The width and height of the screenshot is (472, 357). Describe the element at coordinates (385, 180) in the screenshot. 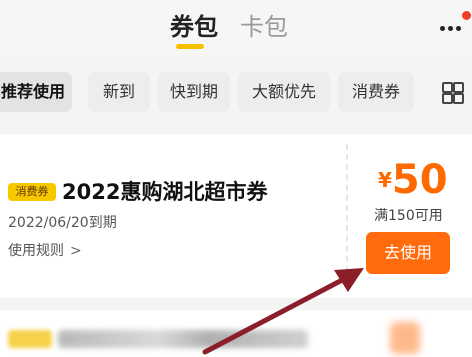

I see `currency-symbol: ¥` at that location.